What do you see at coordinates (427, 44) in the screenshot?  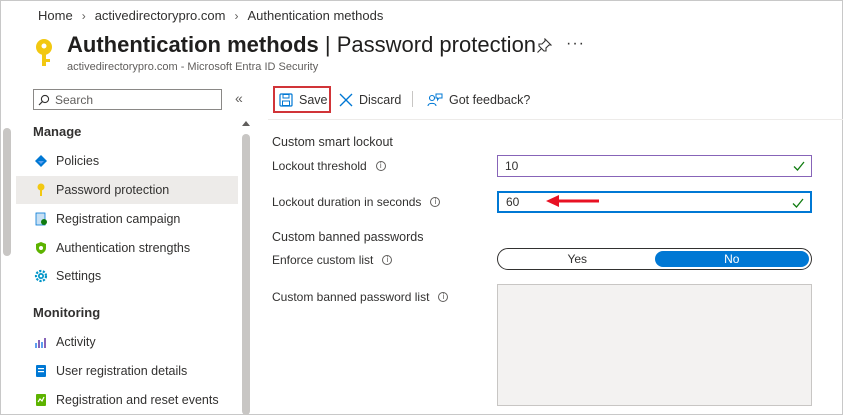 I see `page-title-section: | Password protection` at bounding box center [427, 44].